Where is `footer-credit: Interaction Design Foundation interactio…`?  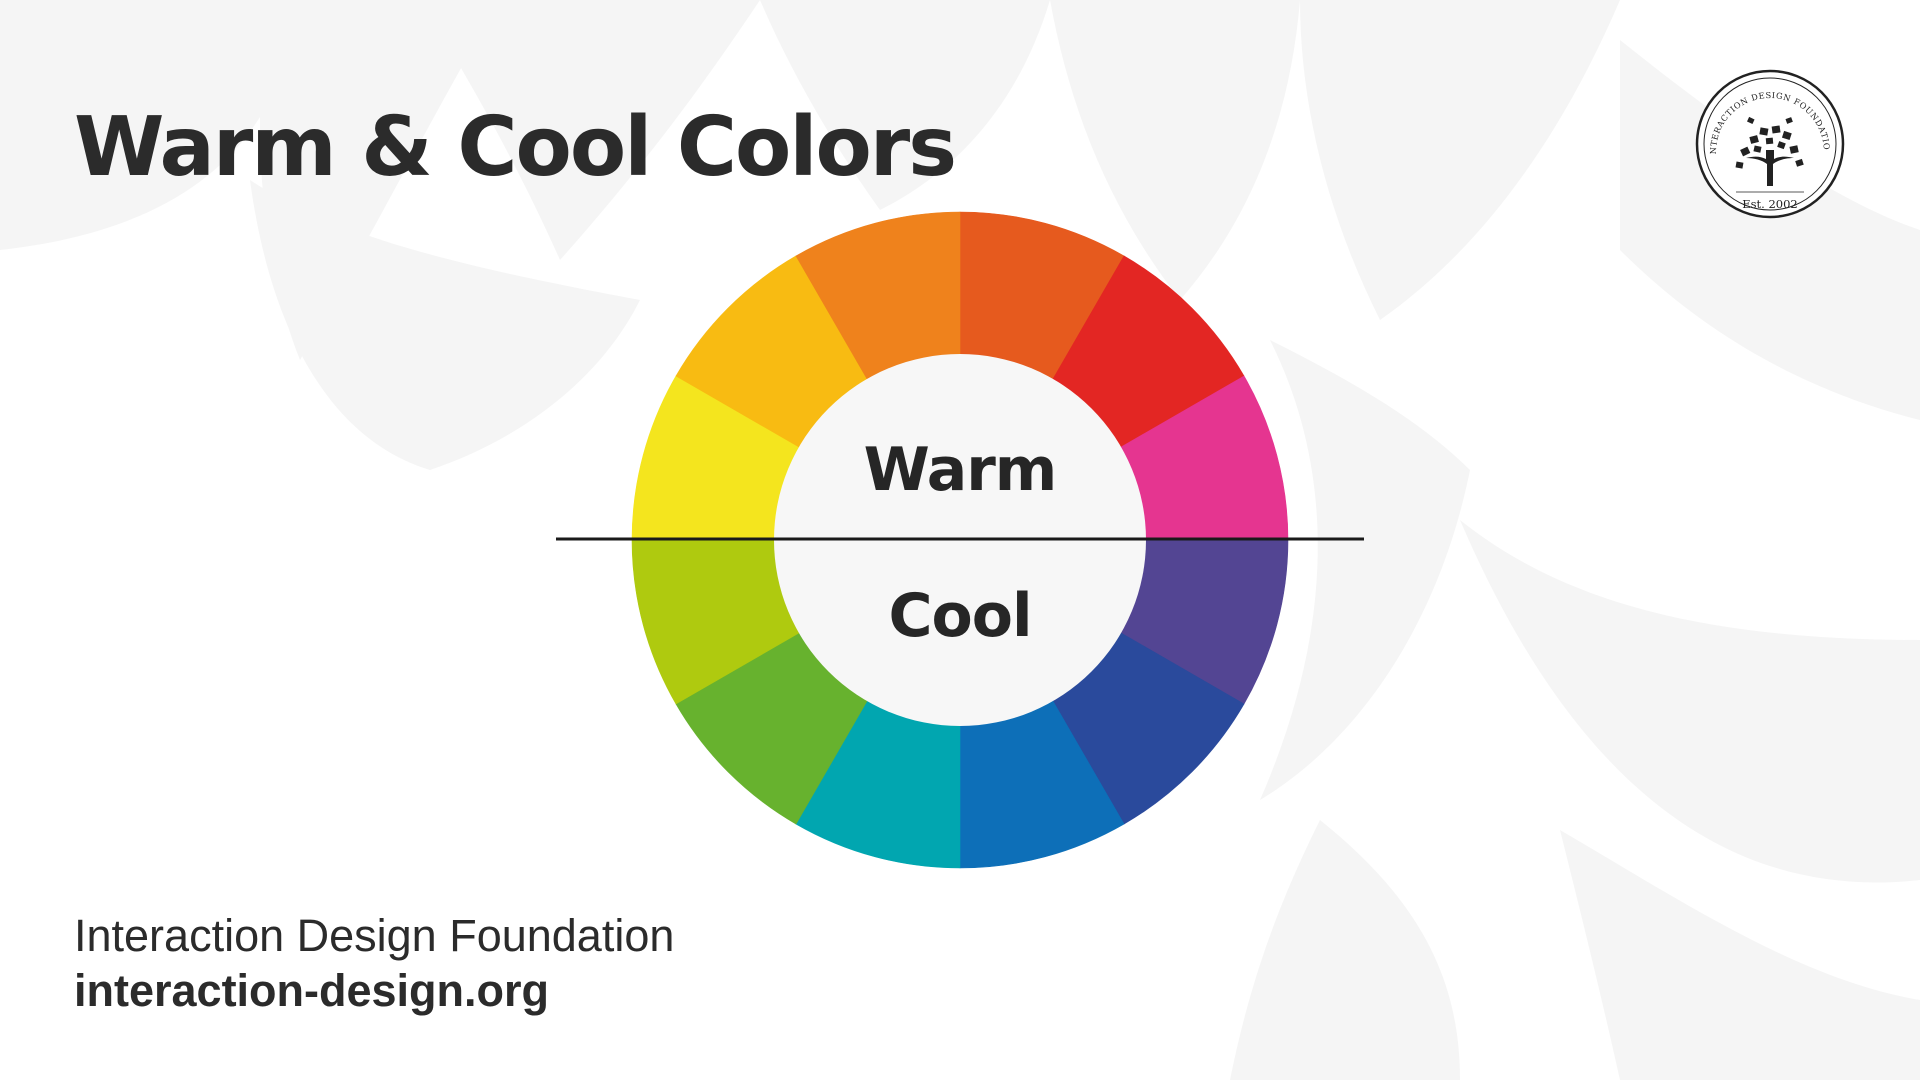
footer-credit: Interaction Design Foundation interactio… is located at coordinates (374, 963).